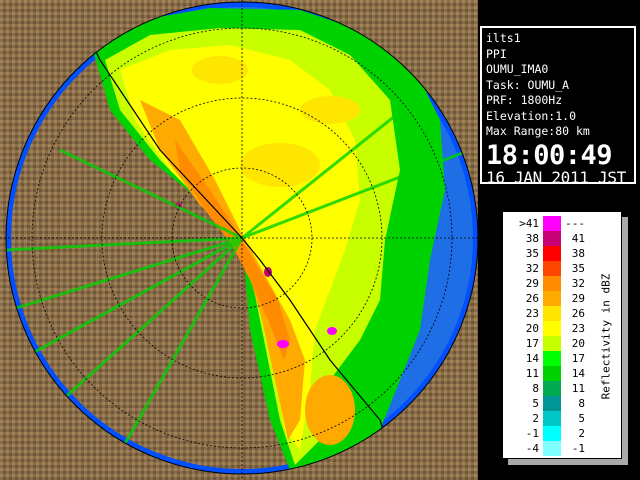 The width and height of the screenshot is (640, 480). What do you see at coordinates (532, 343) in the screenshot?
I see `legend-low-value: 17` at bounding box center [532, 343].